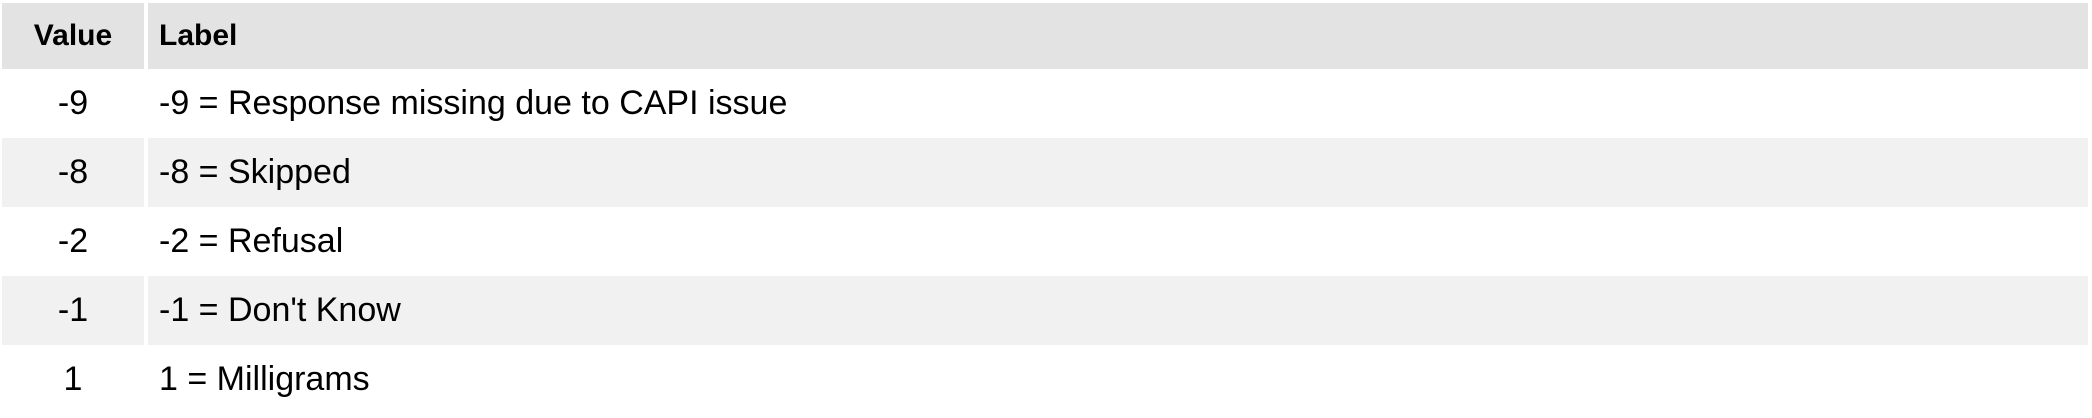  Describe the element at coordinates (75, 36) in the screenshot. I see `column-header-value: Value` at that location.